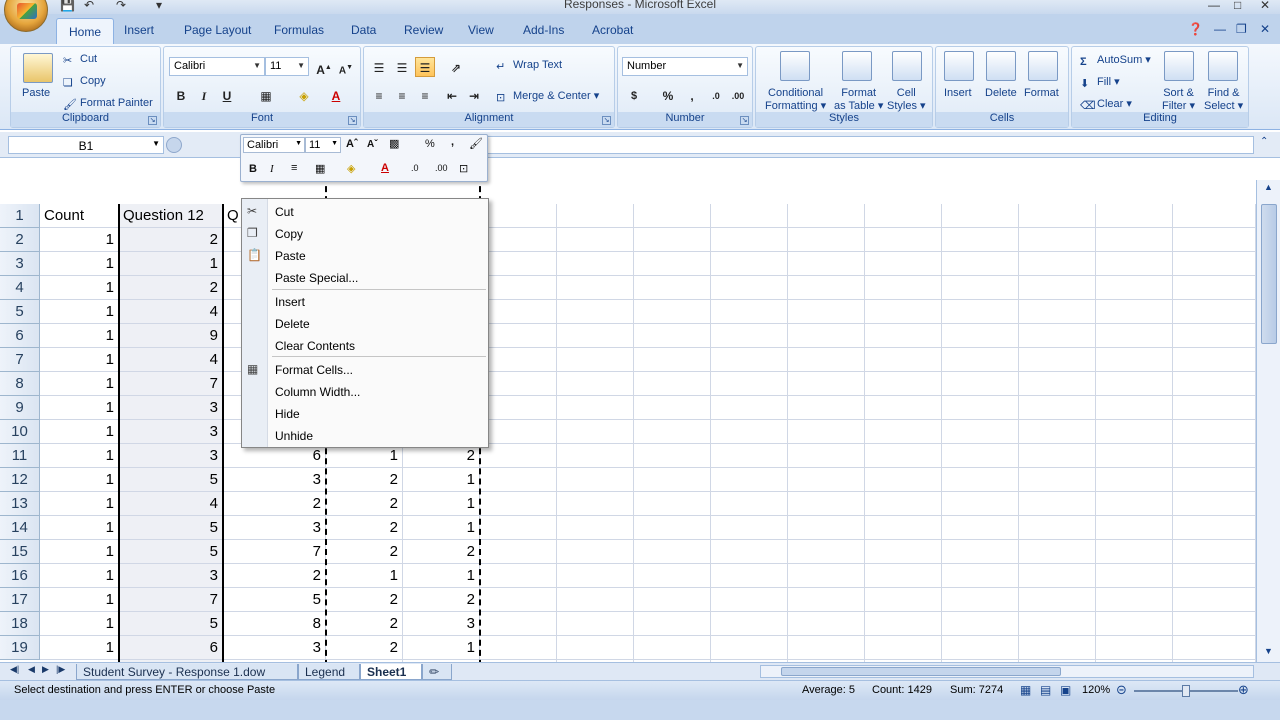 This screenshot has height=720, width=1280. What do you see at coordinates (139, 30) in the screenshot?
I see `tab-insert: Insert` at bounding box center [139, 30].